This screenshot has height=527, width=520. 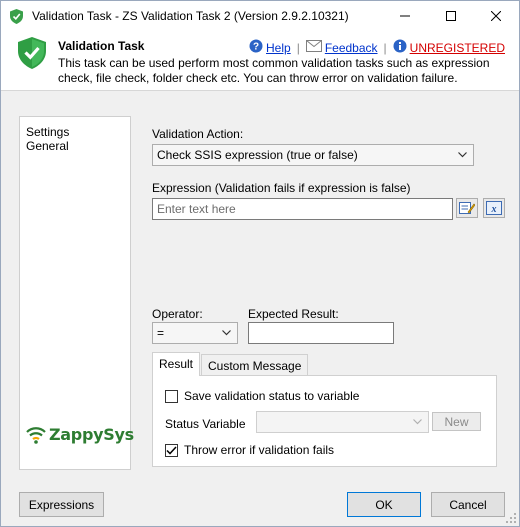 I want to click on info-icon, so click(x=400, y=47).